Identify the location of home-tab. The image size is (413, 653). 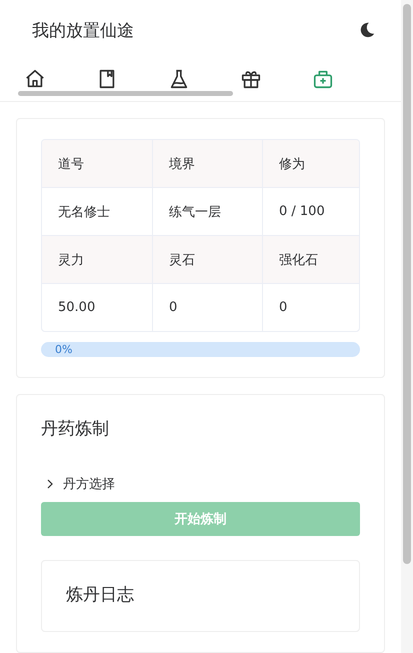
(35, 79).